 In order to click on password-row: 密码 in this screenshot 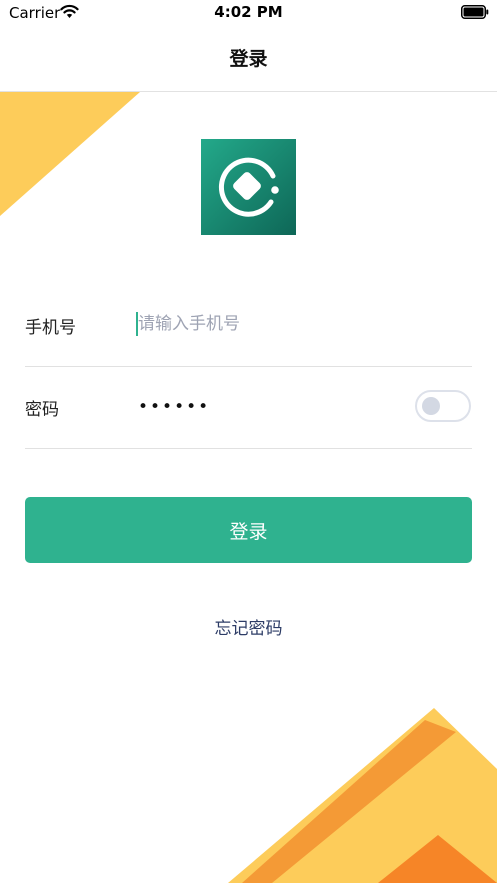, I will do `click(248, 407)`.